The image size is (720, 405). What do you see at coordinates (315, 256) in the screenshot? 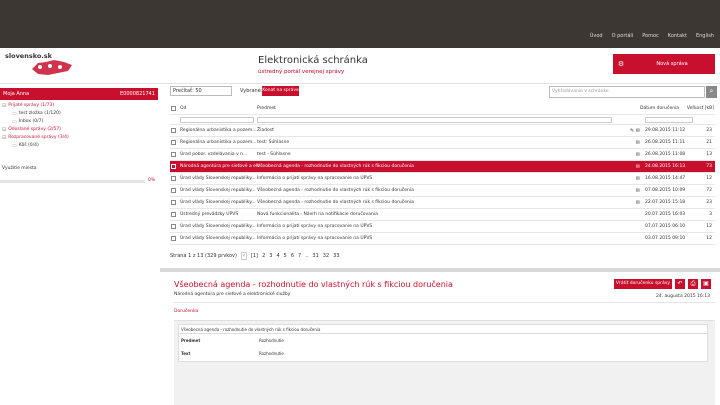
I see `pager-page: 31` at bounding box center [315, 256].